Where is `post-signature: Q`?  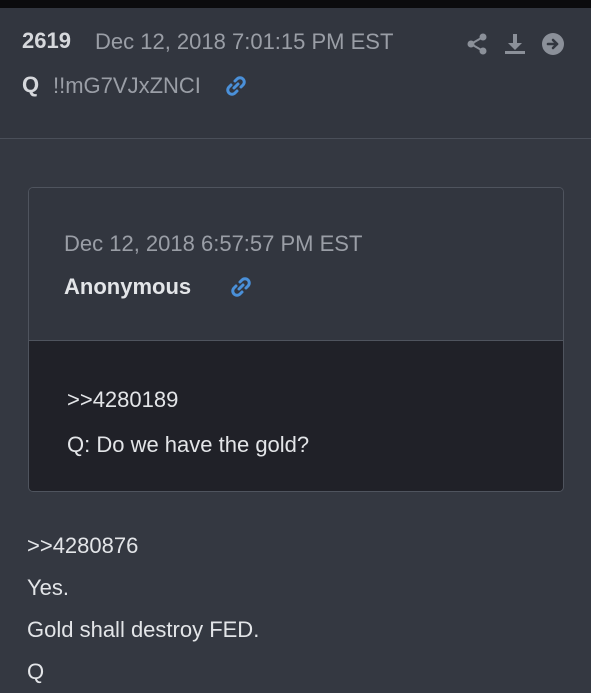
post-signature: Q is located at coordinates (36, 671).